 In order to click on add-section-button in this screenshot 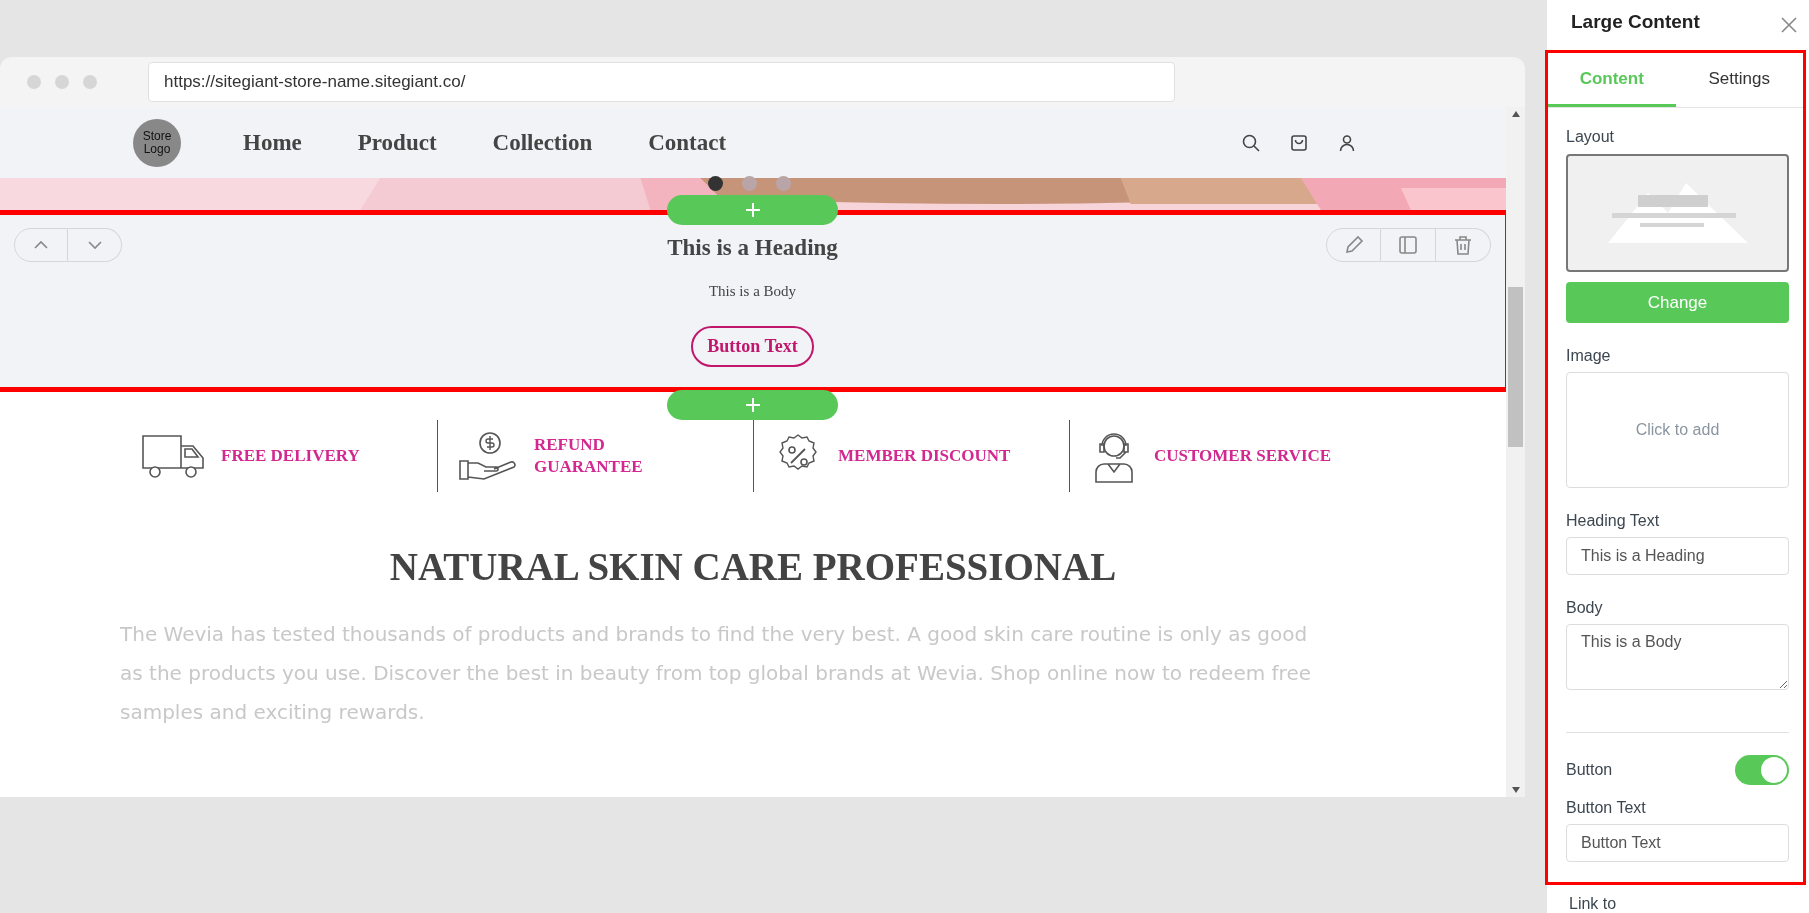, I will do `click(752, 405)`.